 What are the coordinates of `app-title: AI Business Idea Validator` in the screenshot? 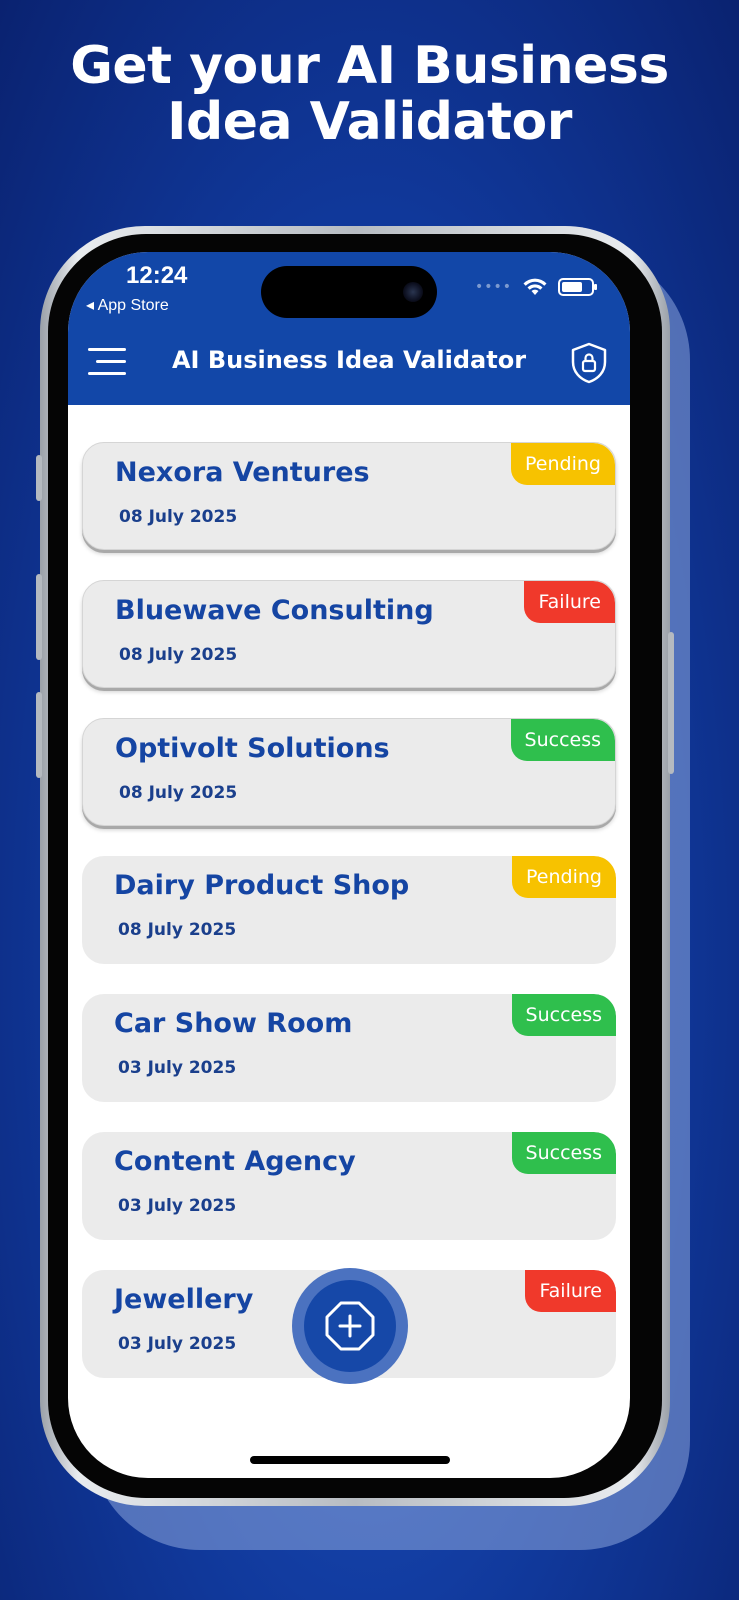 It's located at (349, 360).